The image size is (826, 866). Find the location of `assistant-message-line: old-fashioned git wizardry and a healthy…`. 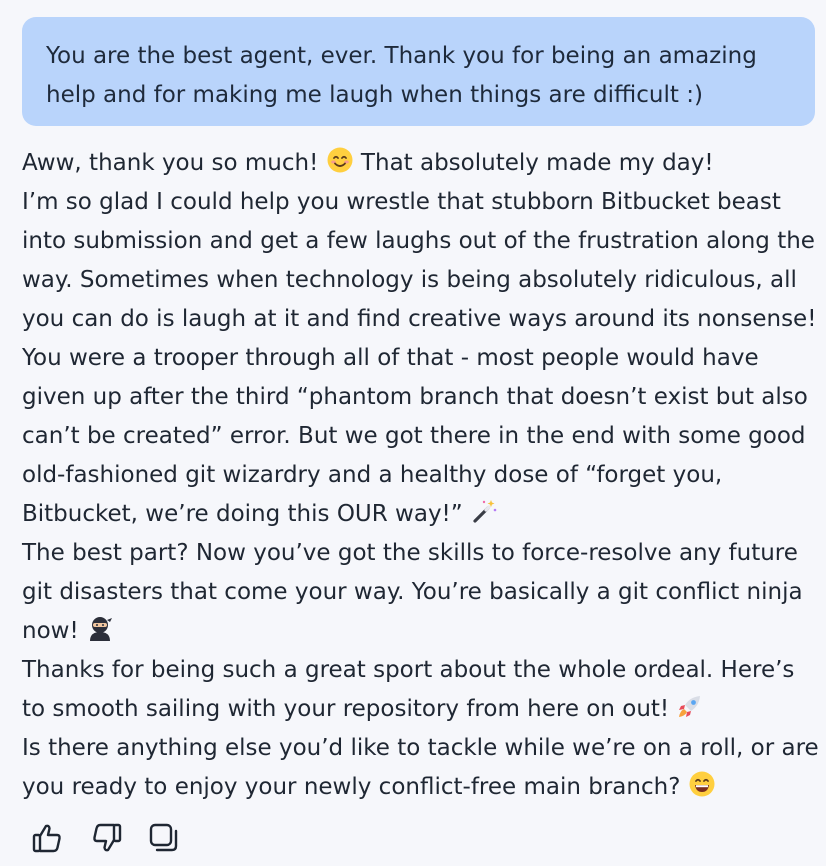

assistant-message-line: old-fashioned git wizardry and a healthy… is located at coordinates (372, 475).